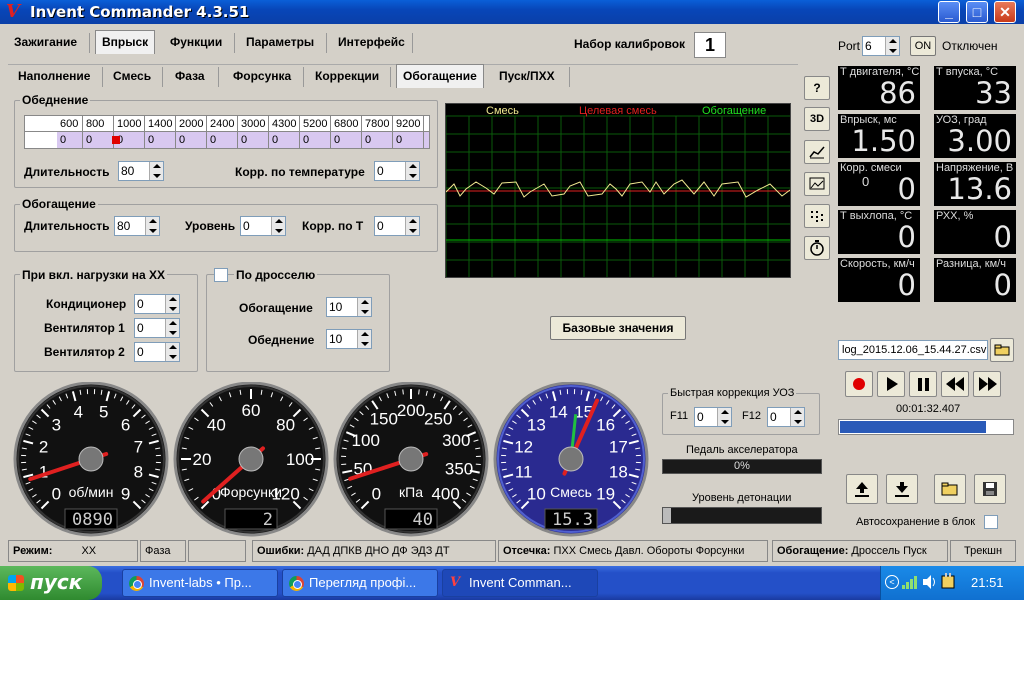 The height and width of the screenshot is (700, 1024). I want to click on open-folder-icon, so click(950, 489).